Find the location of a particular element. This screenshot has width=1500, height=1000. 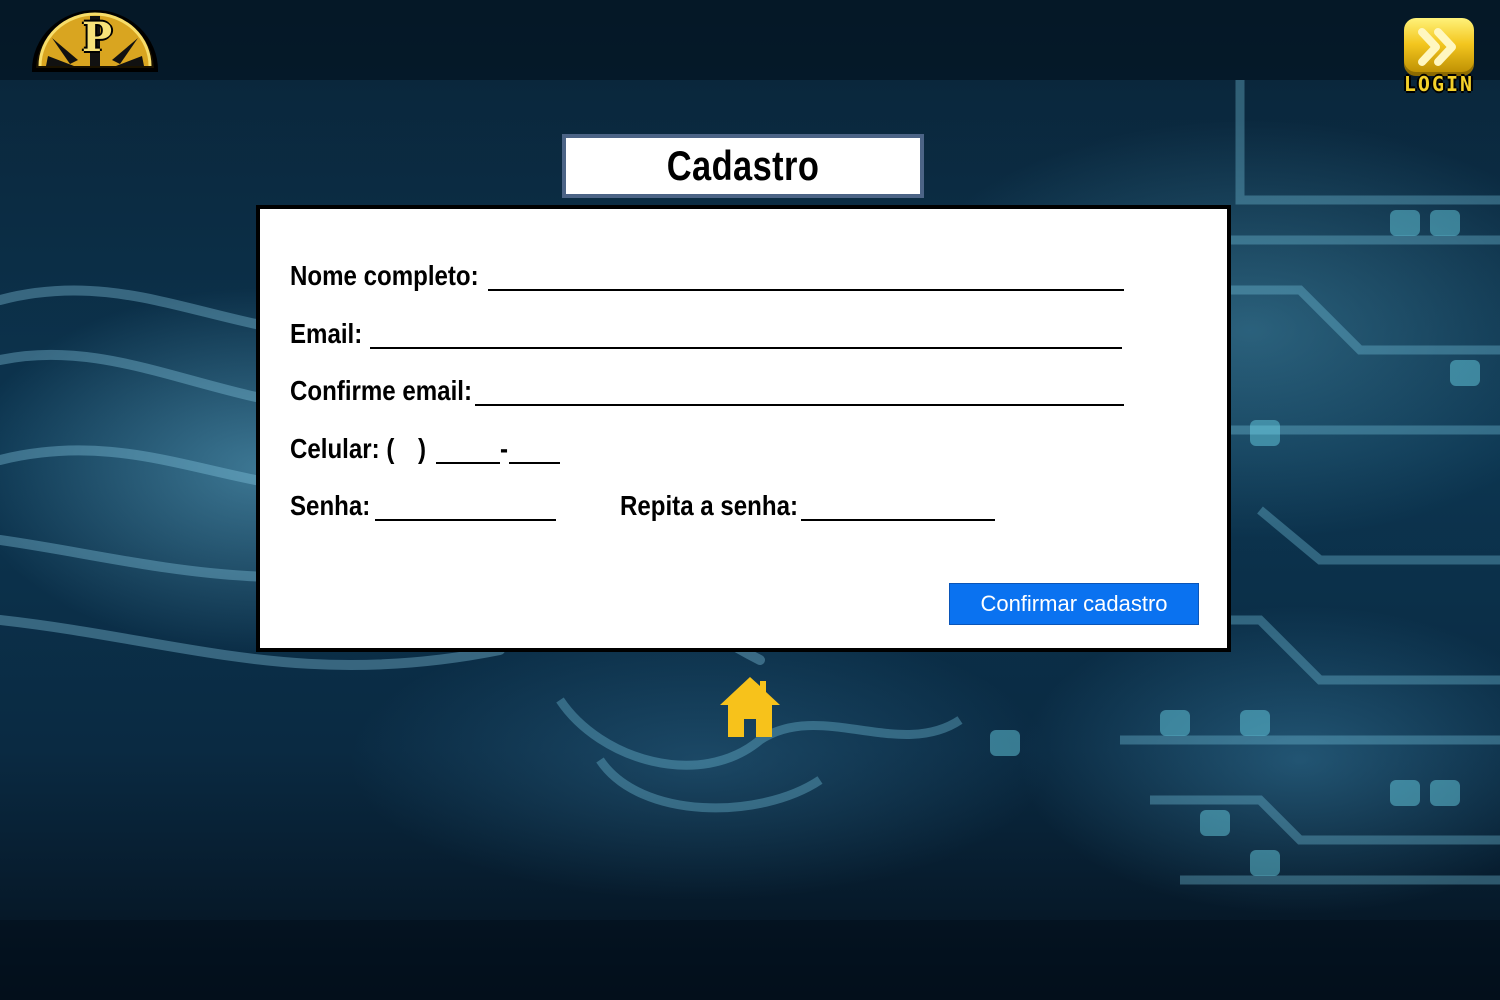

logo-letter: P is located at coordinates (97, 37).